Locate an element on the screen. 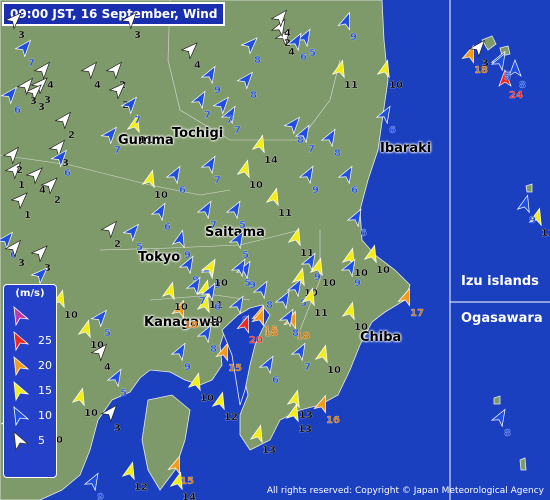 The image size is (550, 500). legend-threshold-10: 10 is located at coordinates (45, 415).